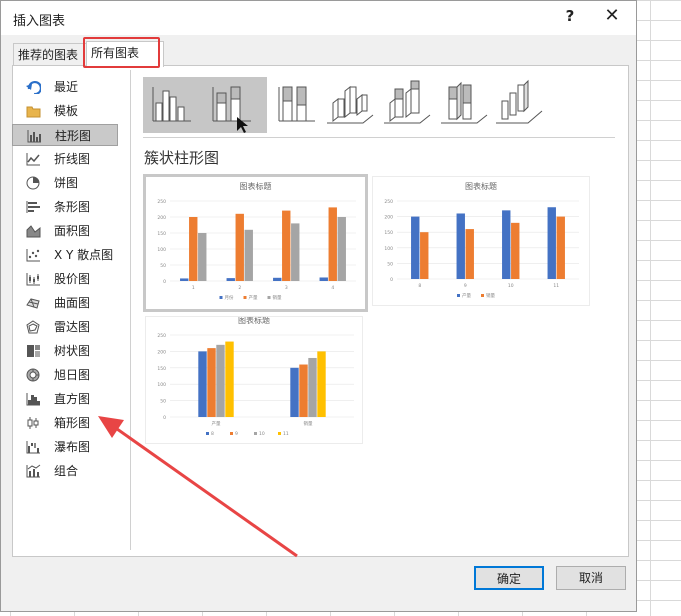 Image resolution: width=681 pixels, height=616 pixels. I want to click on 100-stacked-column-icon, so click(296, 104).